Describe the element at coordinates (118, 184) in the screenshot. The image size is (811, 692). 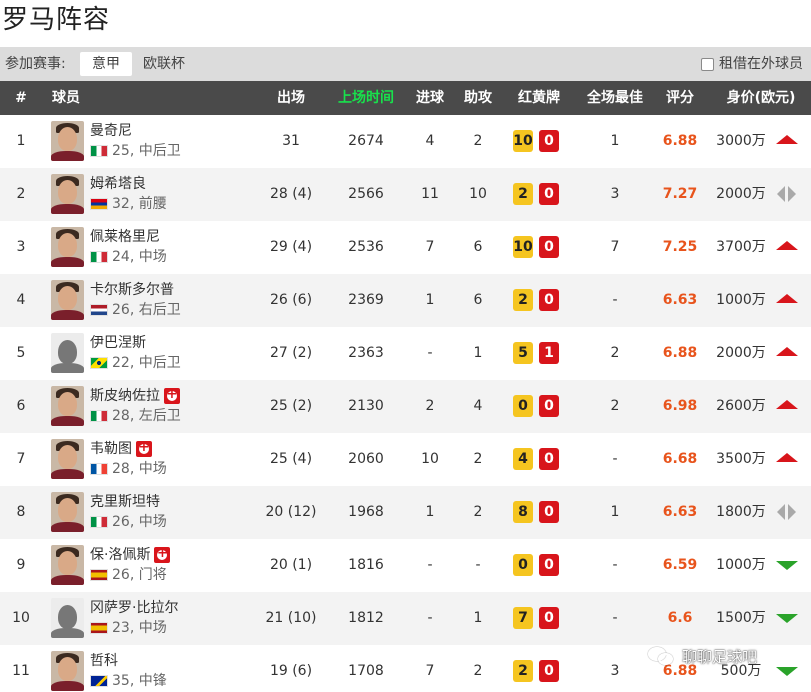
I see `player-name: 姆希塔良` at that location.